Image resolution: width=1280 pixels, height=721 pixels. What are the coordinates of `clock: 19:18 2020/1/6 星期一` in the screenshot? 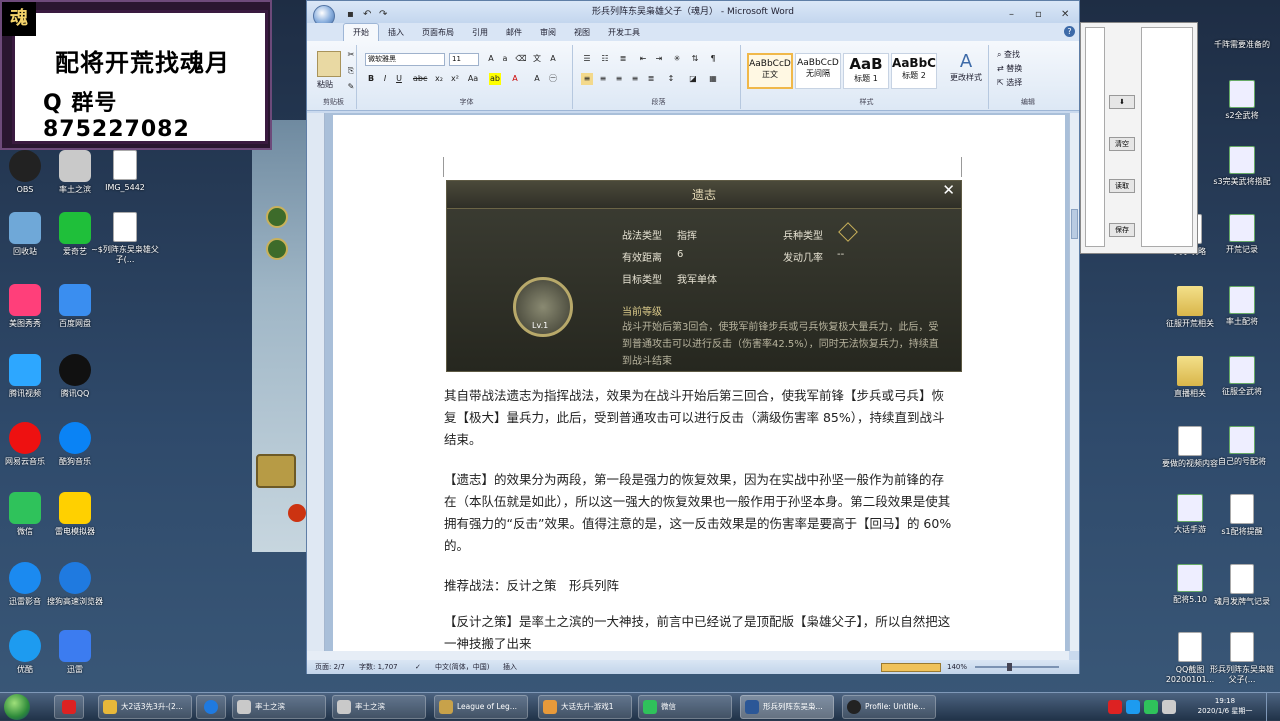 It's located at (1225, 706).